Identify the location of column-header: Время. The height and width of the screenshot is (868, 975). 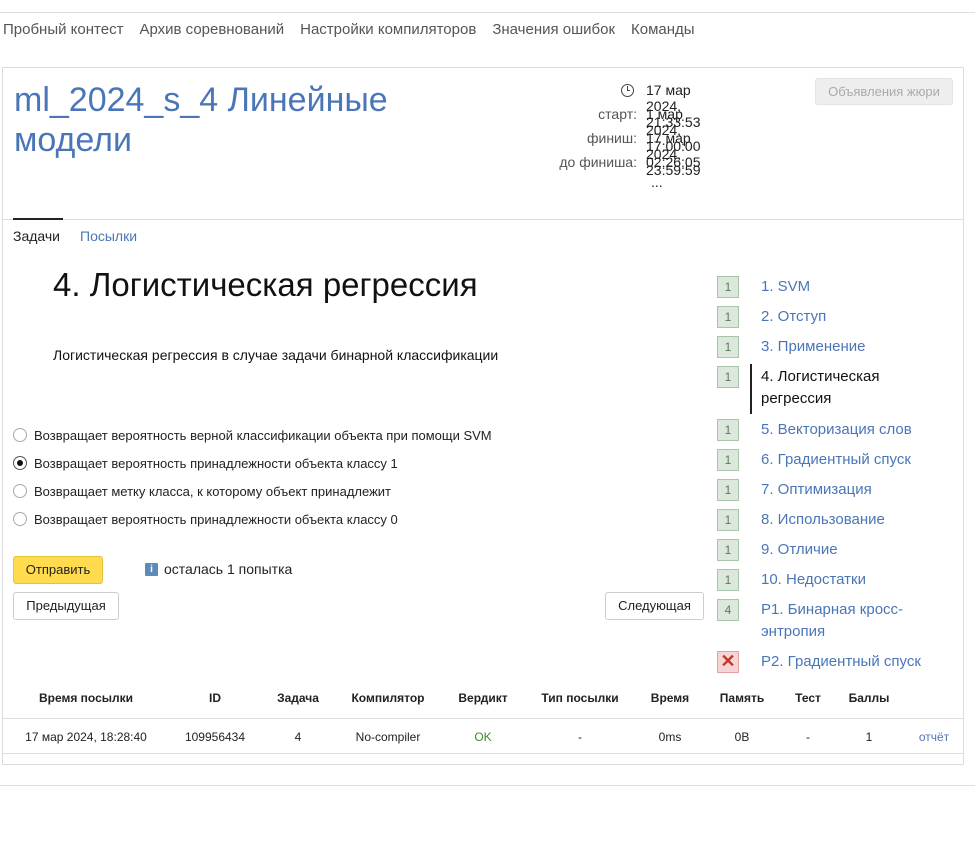
(670, 698).